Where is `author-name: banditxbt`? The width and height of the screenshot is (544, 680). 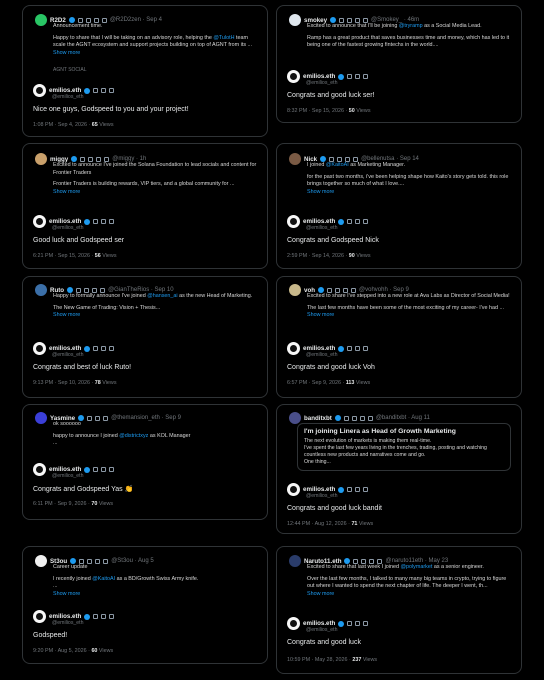 author-name: banditxbt is located at coordinates (318, 418).